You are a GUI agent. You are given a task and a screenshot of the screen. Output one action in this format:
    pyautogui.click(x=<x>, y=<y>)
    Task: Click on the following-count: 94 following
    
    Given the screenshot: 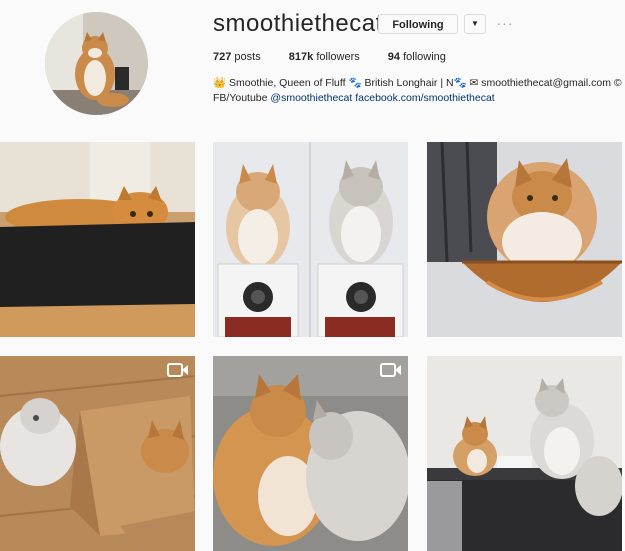 What is the action you would take?
    pyautogui.click(x=417, y=57)
    